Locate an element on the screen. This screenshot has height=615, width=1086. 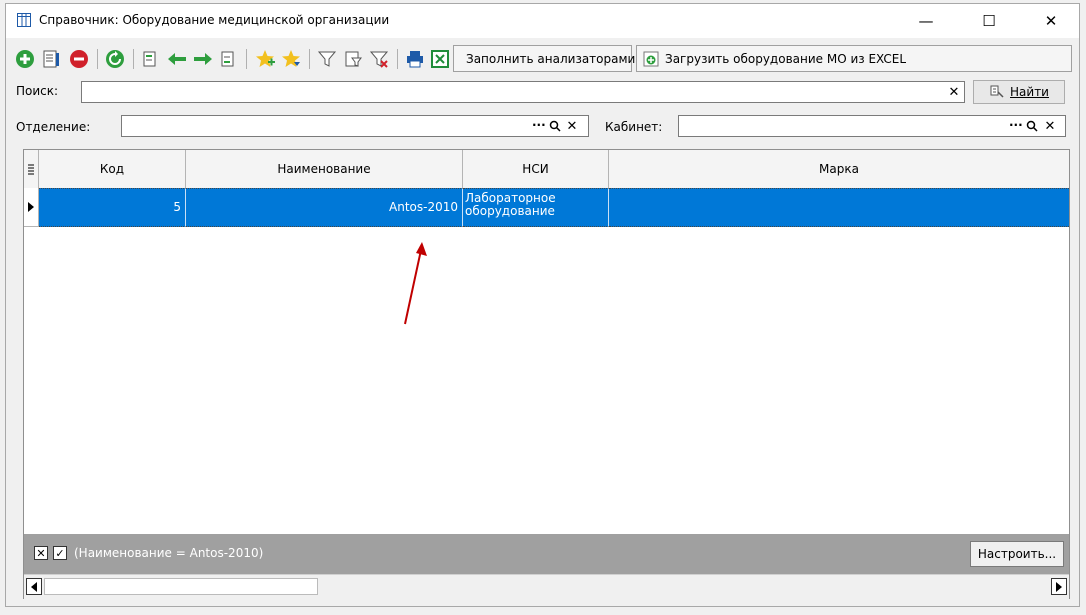
fill-analyzers-button: Заполнить анализаторами is located at coordinates (544, 58).